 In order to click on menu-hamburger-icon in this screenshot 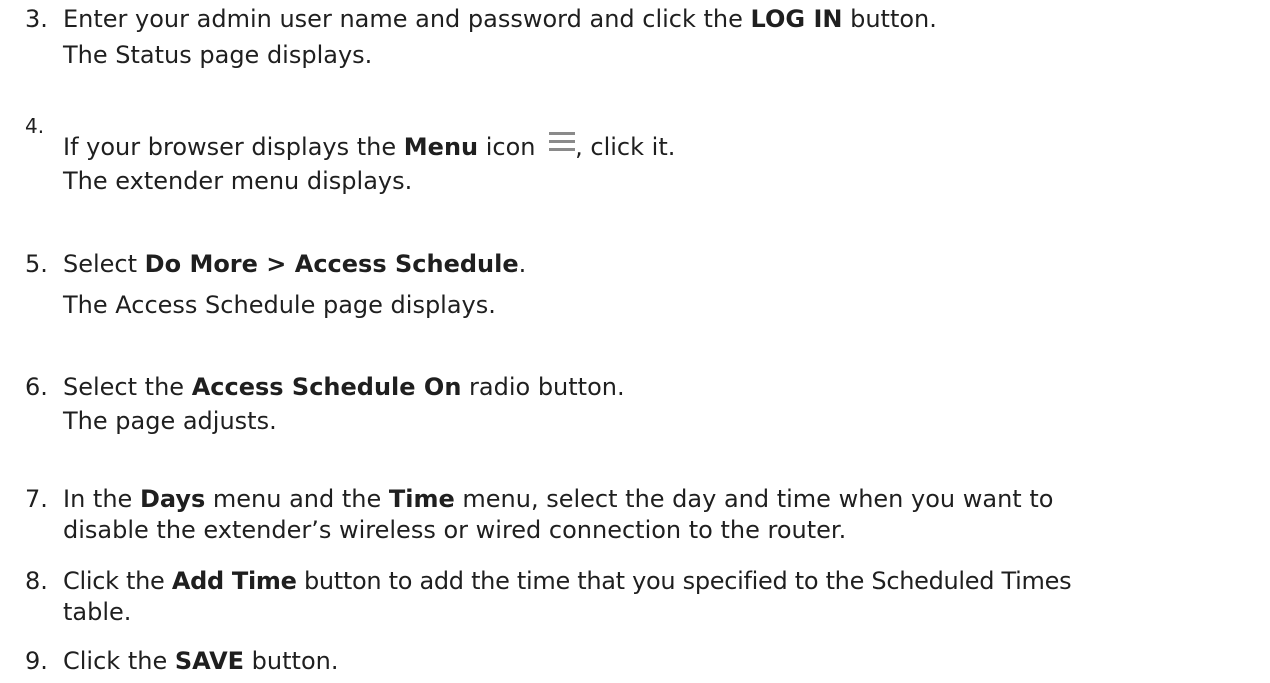, I will do `click(562, 141)`.